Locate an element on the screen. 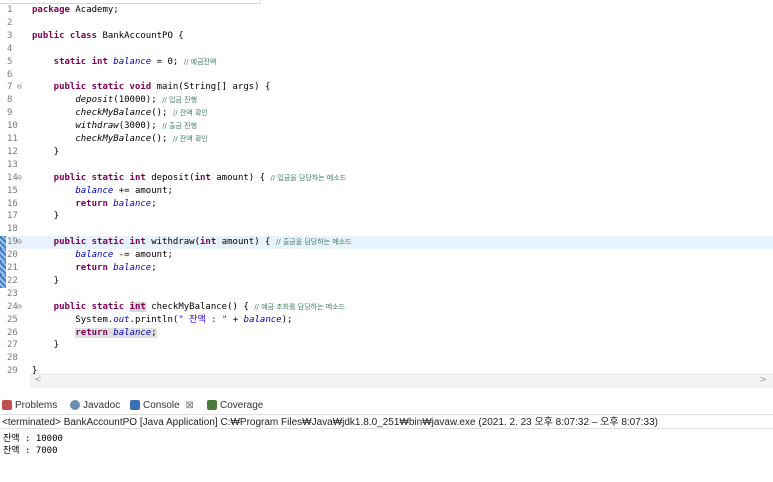  javadoc-icon is located at coordinates (75, 405).